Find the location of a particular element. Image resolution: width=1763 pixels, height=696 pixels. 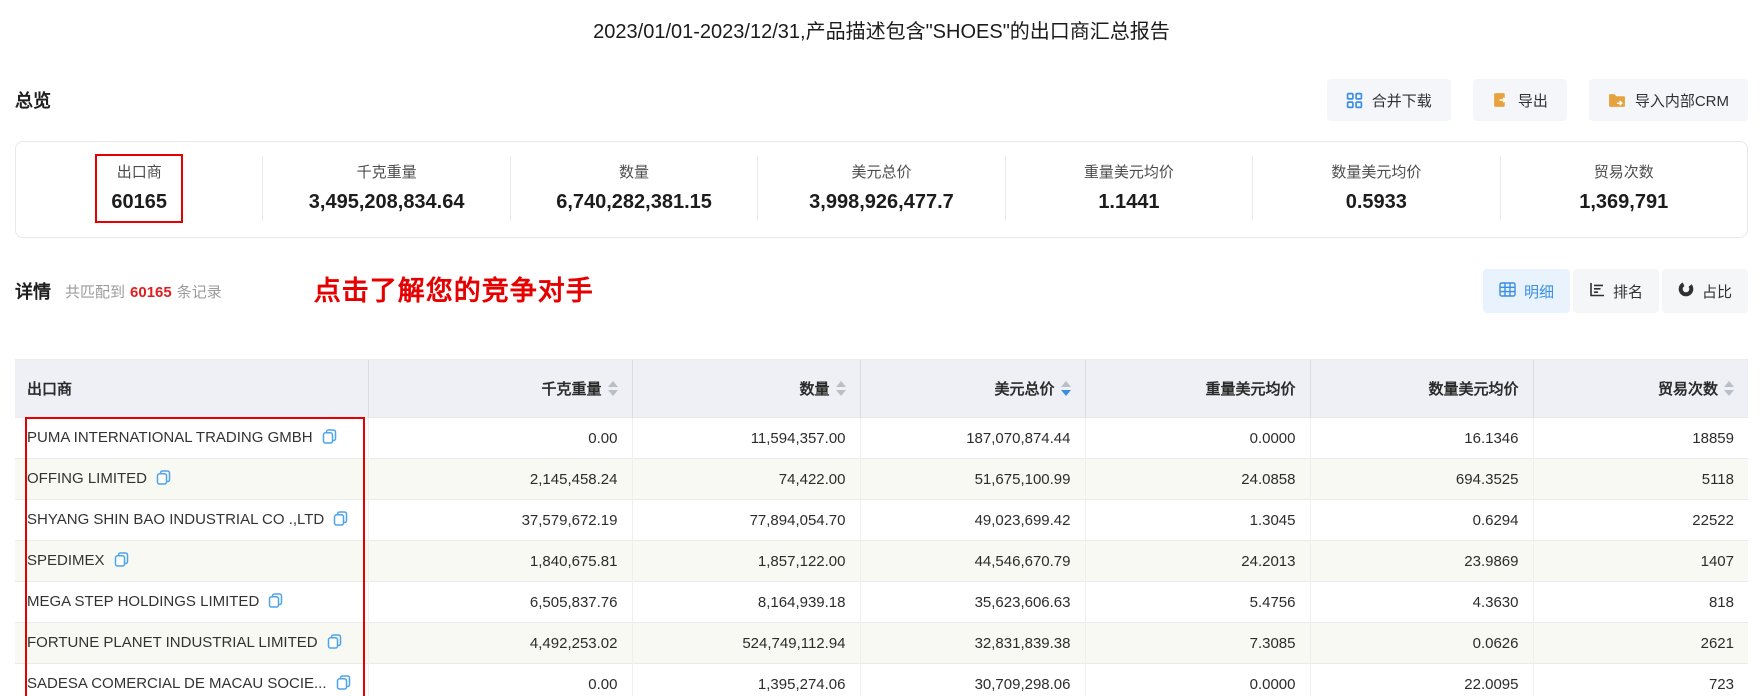

import-crm-label: 导入内部CRM is located at coordinates (1681, 101).